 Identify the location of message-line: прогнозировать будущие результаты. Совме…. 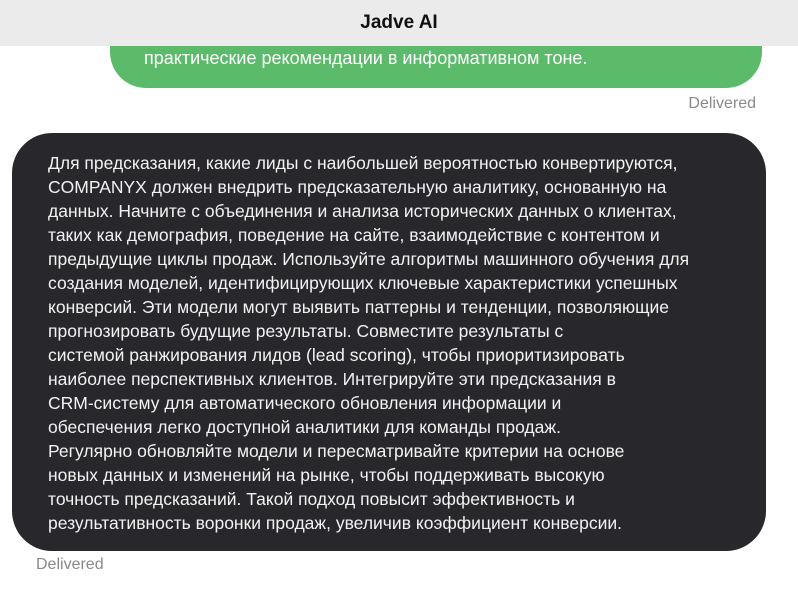
(306, 331).